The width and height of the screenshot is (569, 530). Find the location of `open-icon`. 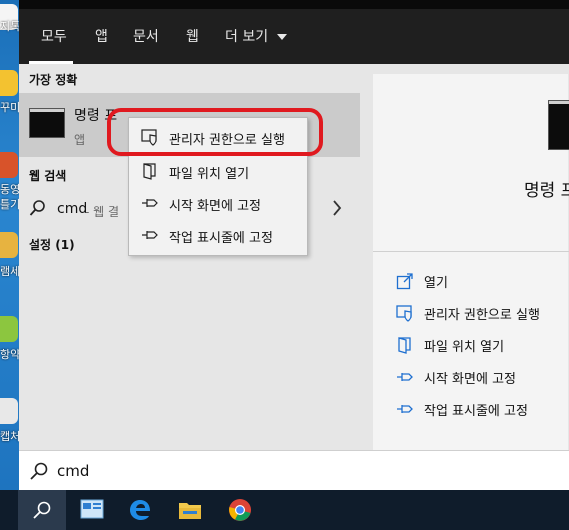

open-icon is located at coordinates (404, 281).